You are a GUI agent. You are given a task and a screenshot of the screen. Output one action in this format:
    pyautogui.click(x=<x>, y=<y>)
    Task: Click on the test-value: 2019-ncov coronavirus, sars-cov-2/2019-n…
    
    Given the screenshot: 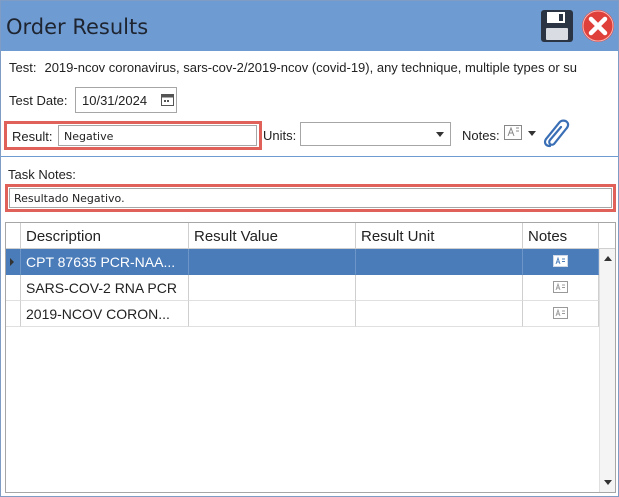 What is the action you would take?
    pyautogui.click(x=311, y=67)
    